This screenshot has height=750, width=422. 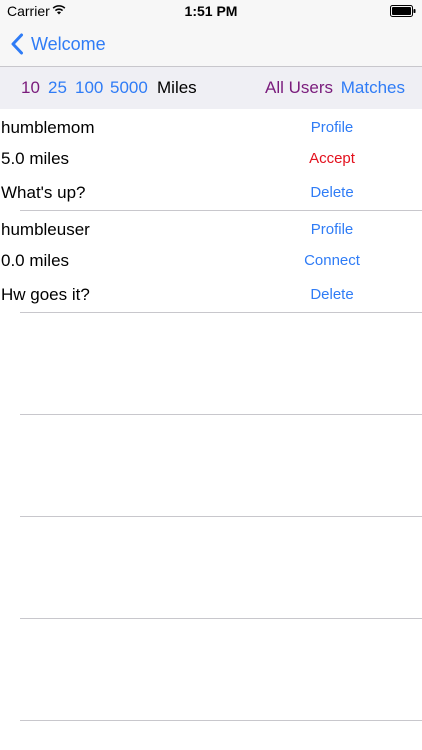 What do you see at coordinates (211, 44) in the screenshot?
I see `navigation-bar: Welcome` at bounding box center [211, 44].